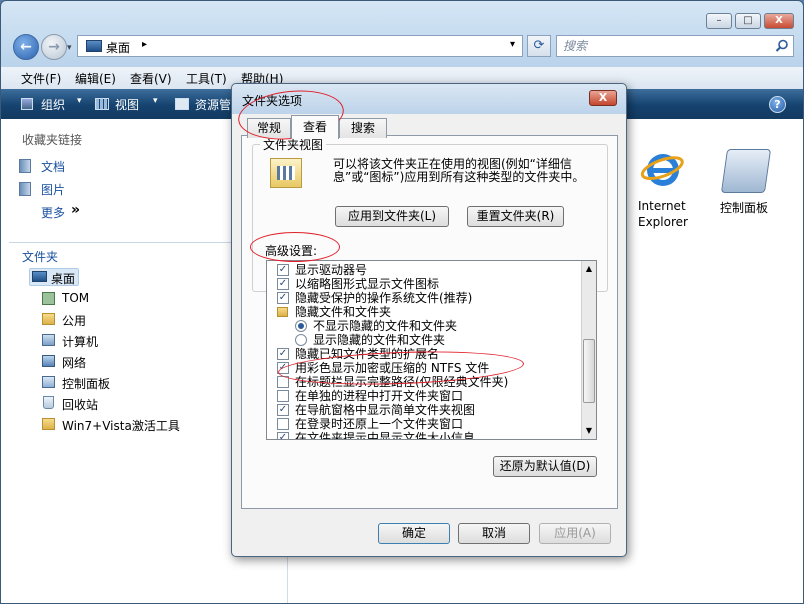  Describe the element at coordinates (782, 46) in the screenshot. I see `search-icon` at that location.